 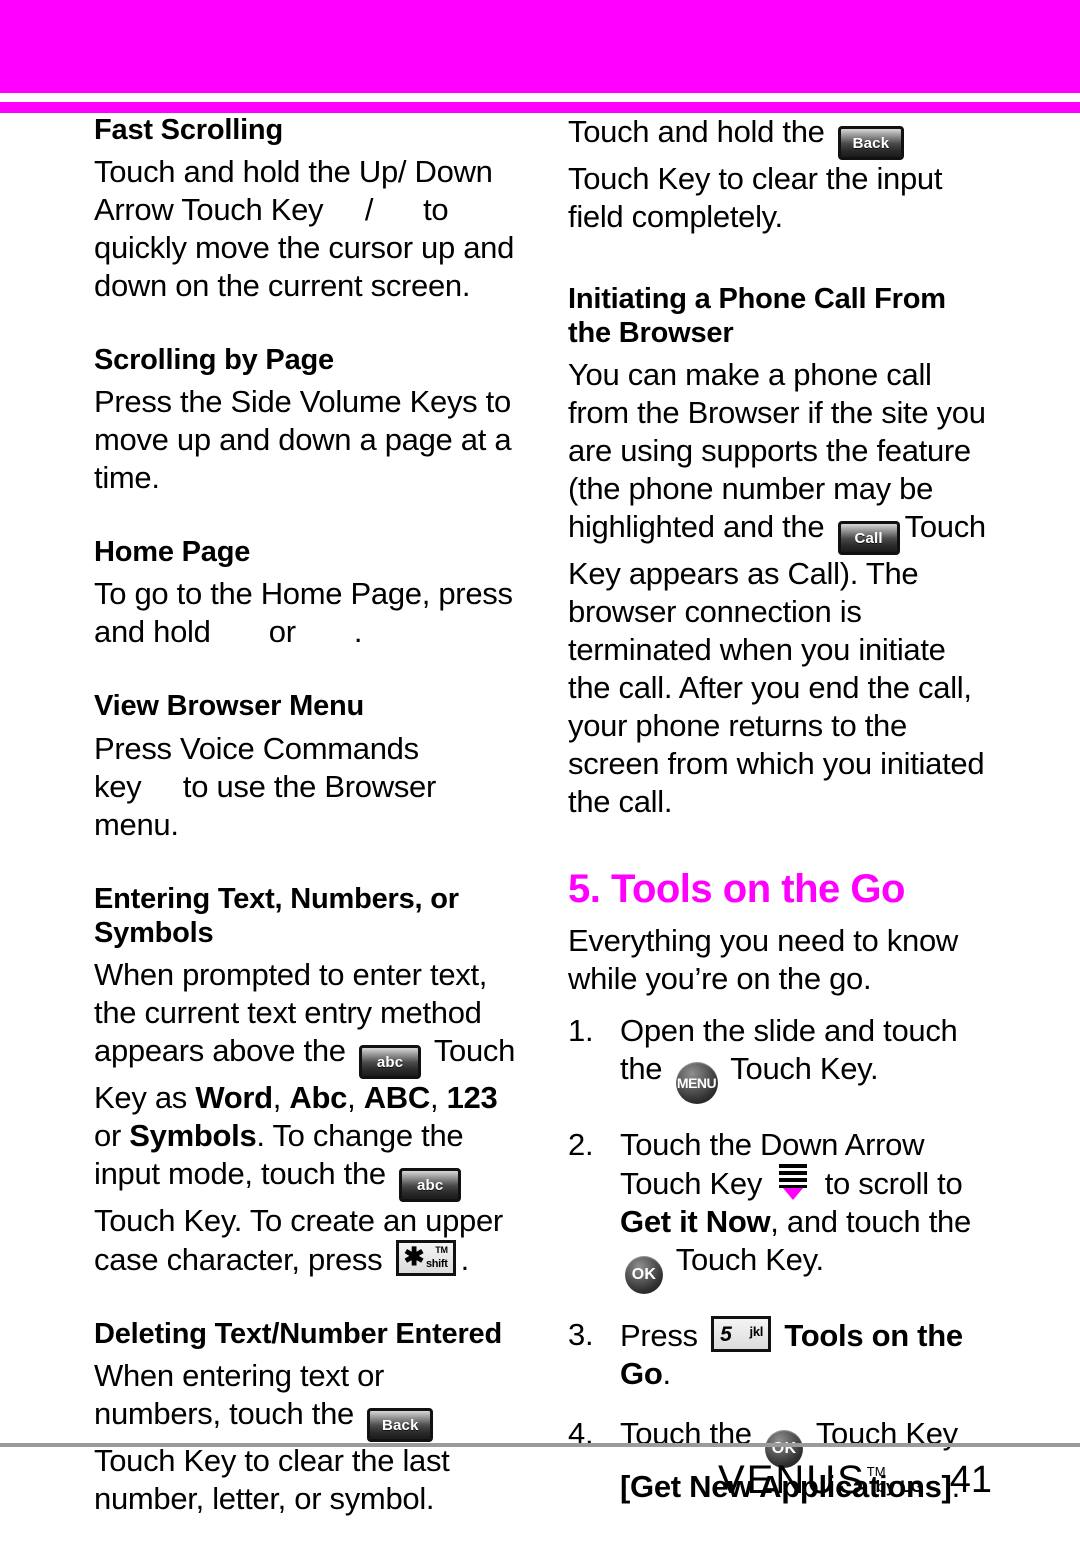 I want to click on text-run: , and touch the, so click(x=870, y=1221).